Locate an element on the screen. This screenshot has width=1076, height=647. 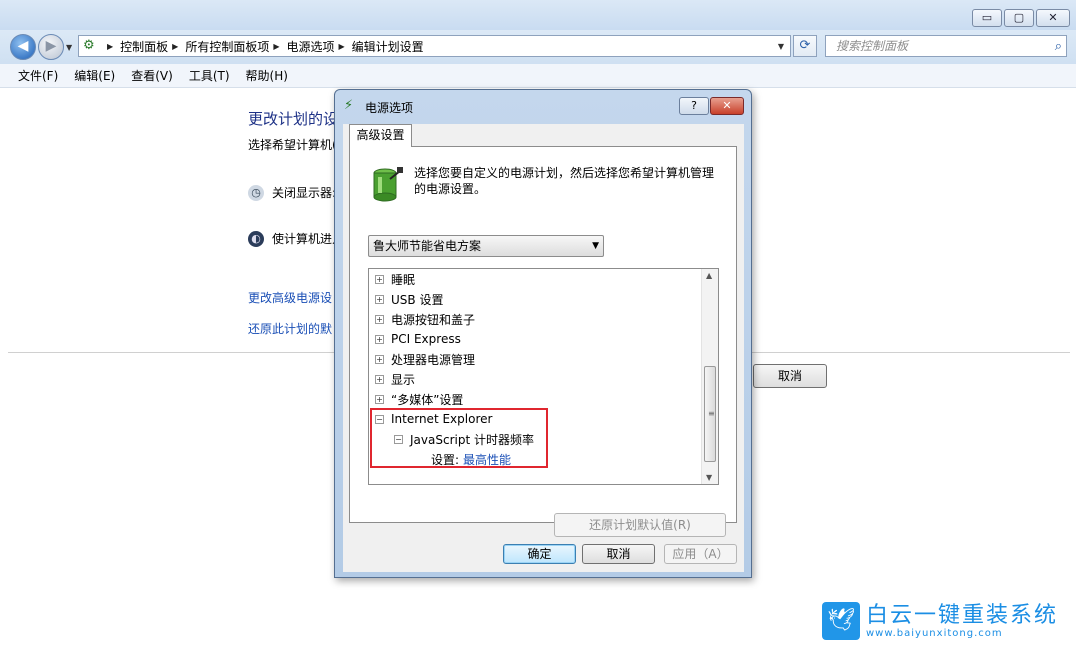
breadcrumb-item-control-panel: 控制面板 is located at coordinates (144, 46).